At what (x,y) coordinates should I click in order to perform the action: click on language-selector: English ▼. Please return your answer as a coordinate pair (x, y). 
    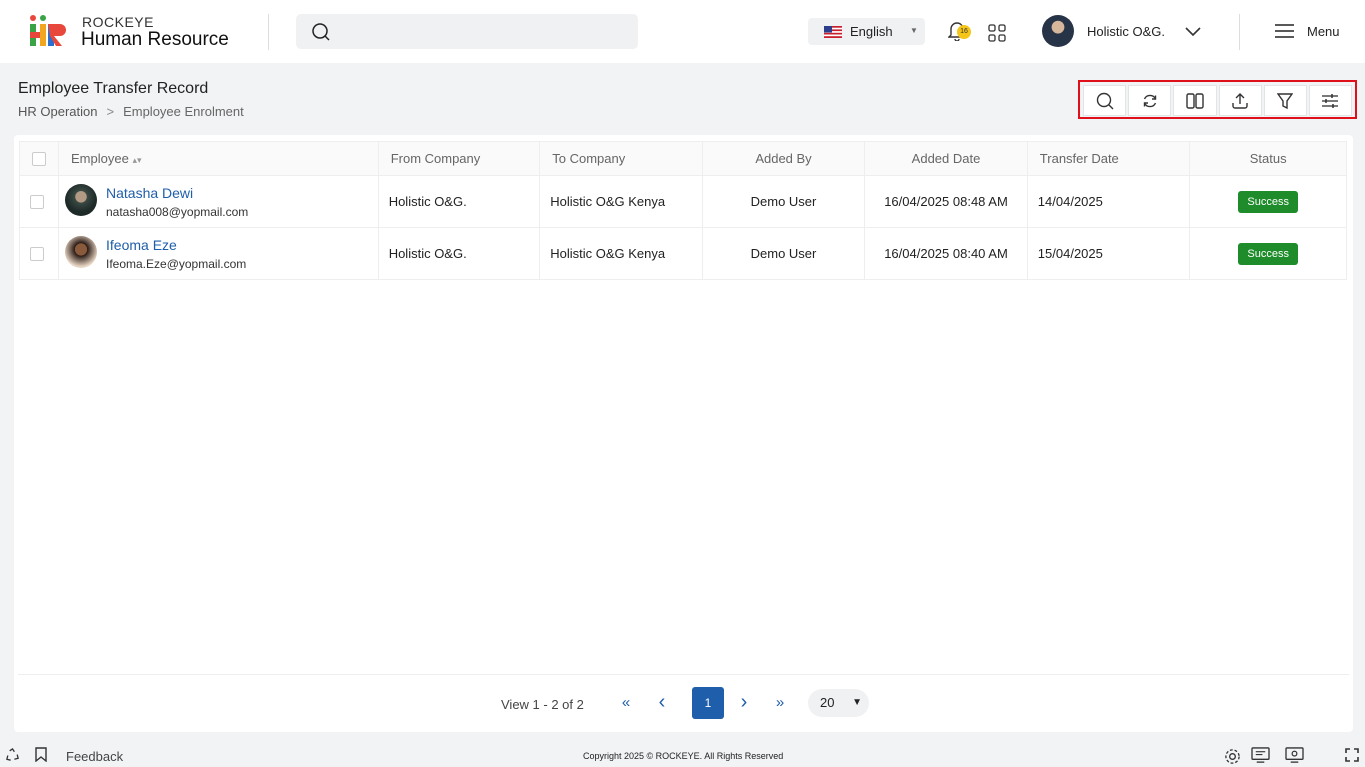
    Looking at the image, I should click on (866, 31).